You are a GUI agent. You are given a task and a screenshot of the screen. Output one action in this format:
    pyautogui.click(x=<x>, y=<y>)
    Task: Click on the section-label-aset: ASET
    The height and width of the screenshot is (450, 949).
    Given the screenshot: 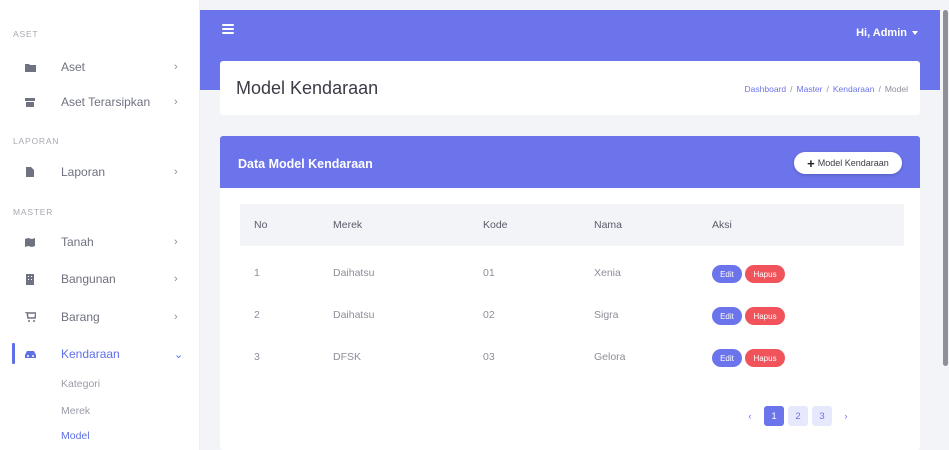 What is the action you would take?
    pyautogui.click(x=26, y=34)
    